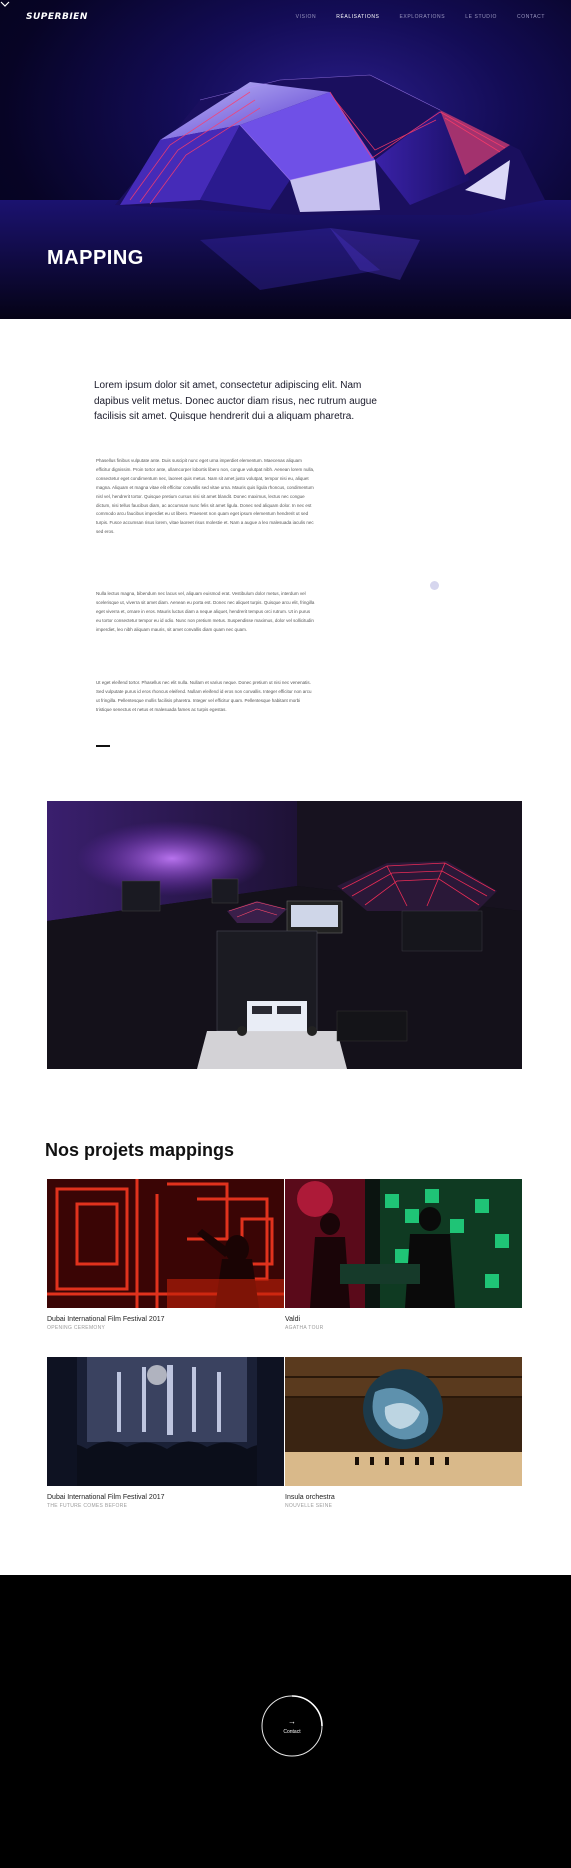  Describe the element at coordinates (285, 196) in the screenshot. I see `hero-mapping-image` at that location.